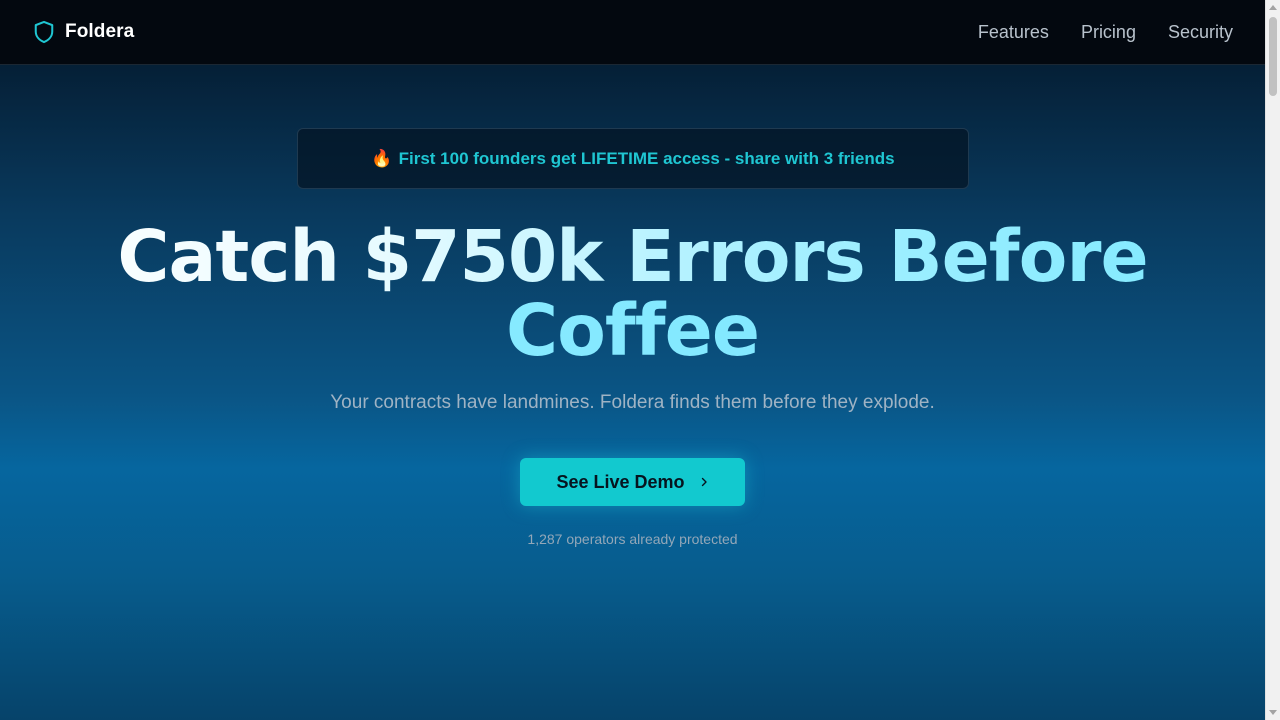  Describe the element at coordinates (632, 331) in the screenshot. I see `hero-headline-line2: Coffee` at that location.